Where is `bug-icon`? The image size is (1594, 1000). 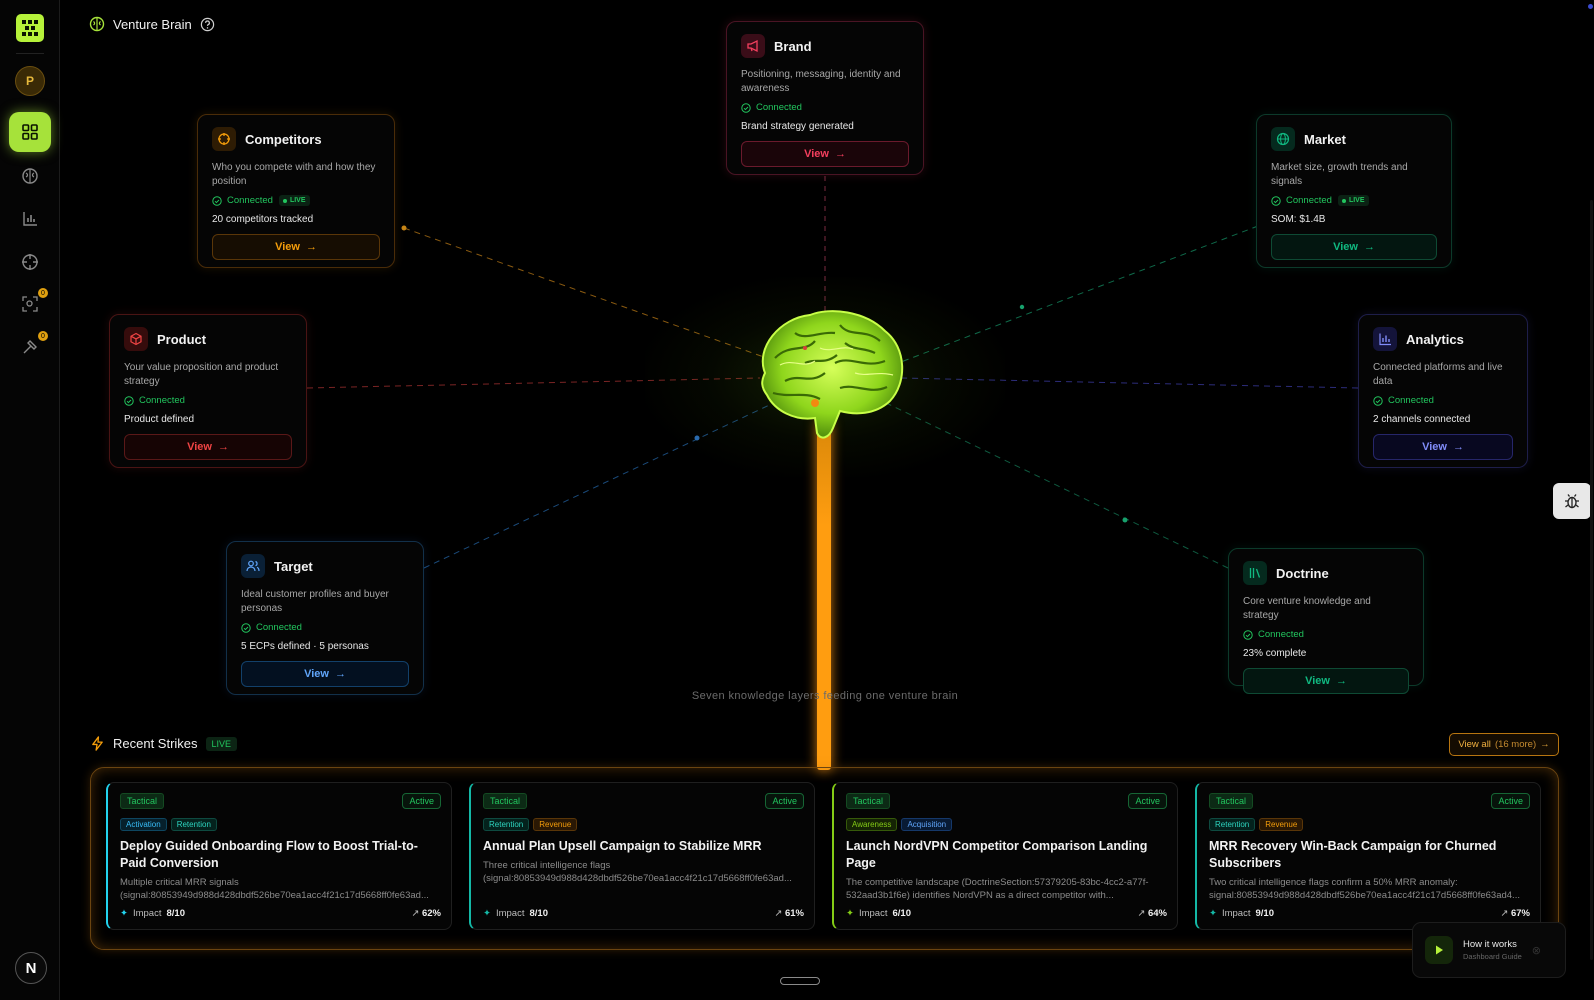 bug-icon is located at coordinates (1572, 501).